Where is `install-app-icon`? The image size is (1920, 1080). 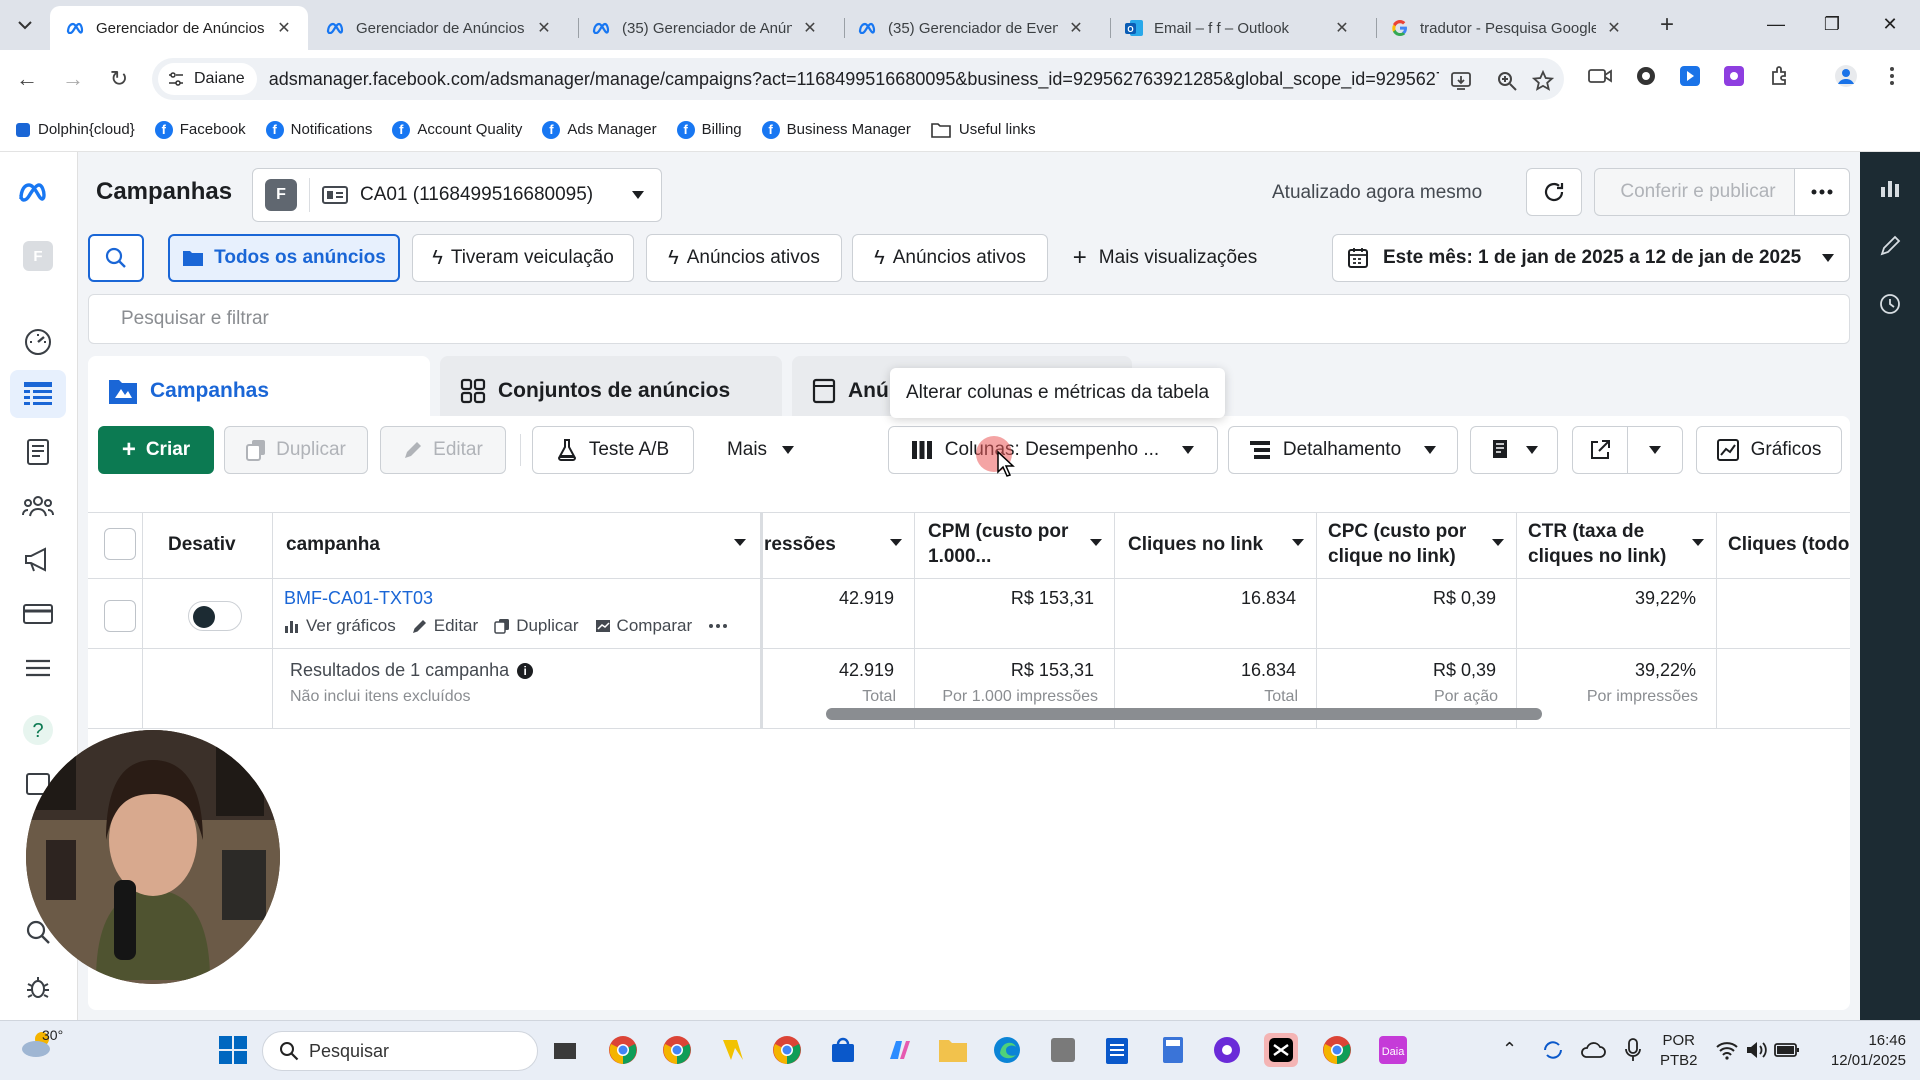 install-app-icon is located at coordinates (1461, 81).